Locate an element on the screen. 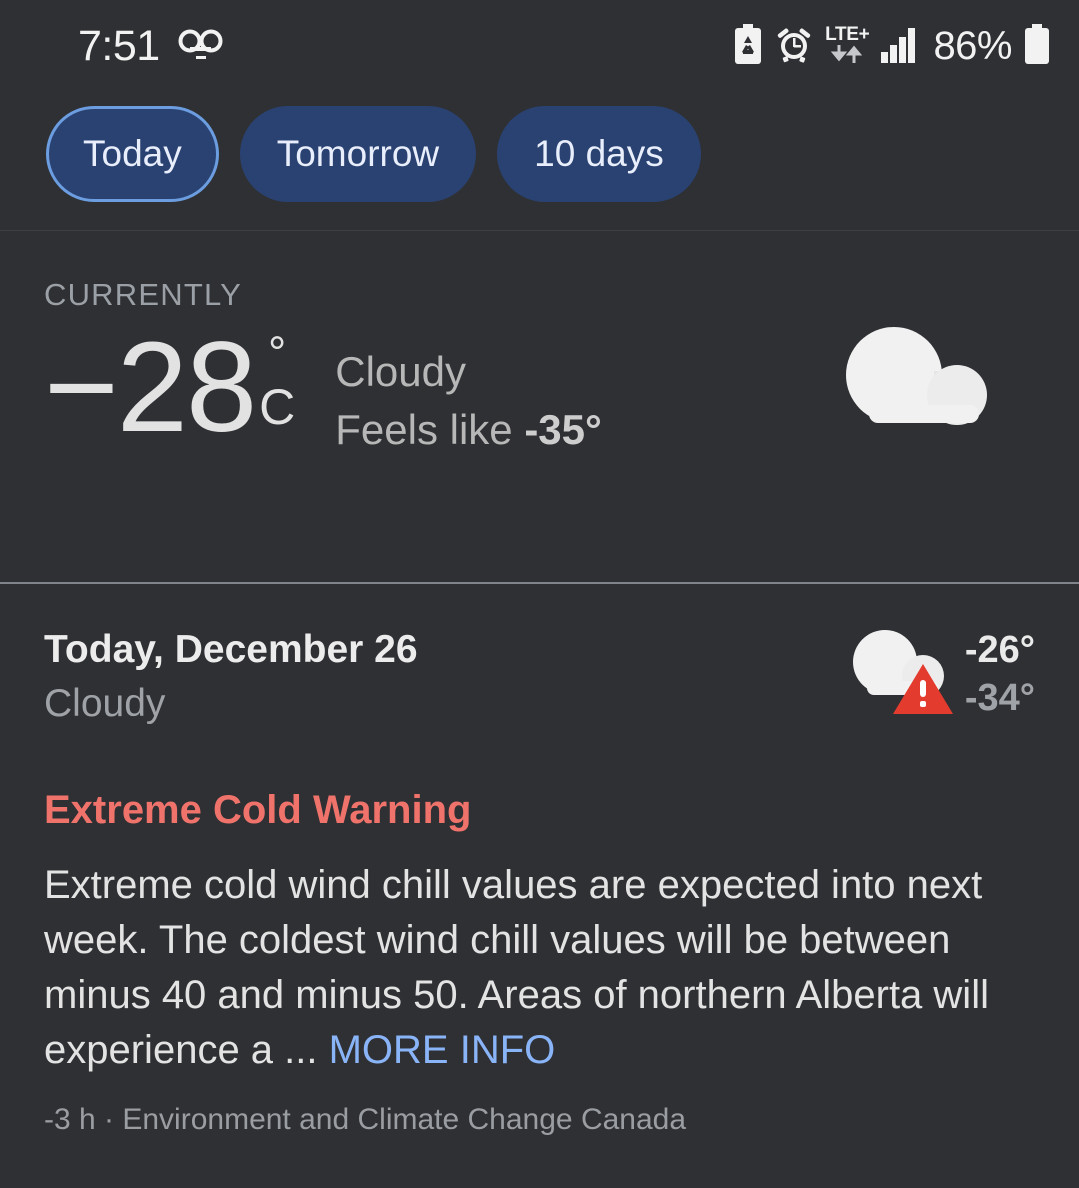 The height and width of the screenshot is (1188, 1079). status-clock: 7:51 is located at coordinates (119, 45).